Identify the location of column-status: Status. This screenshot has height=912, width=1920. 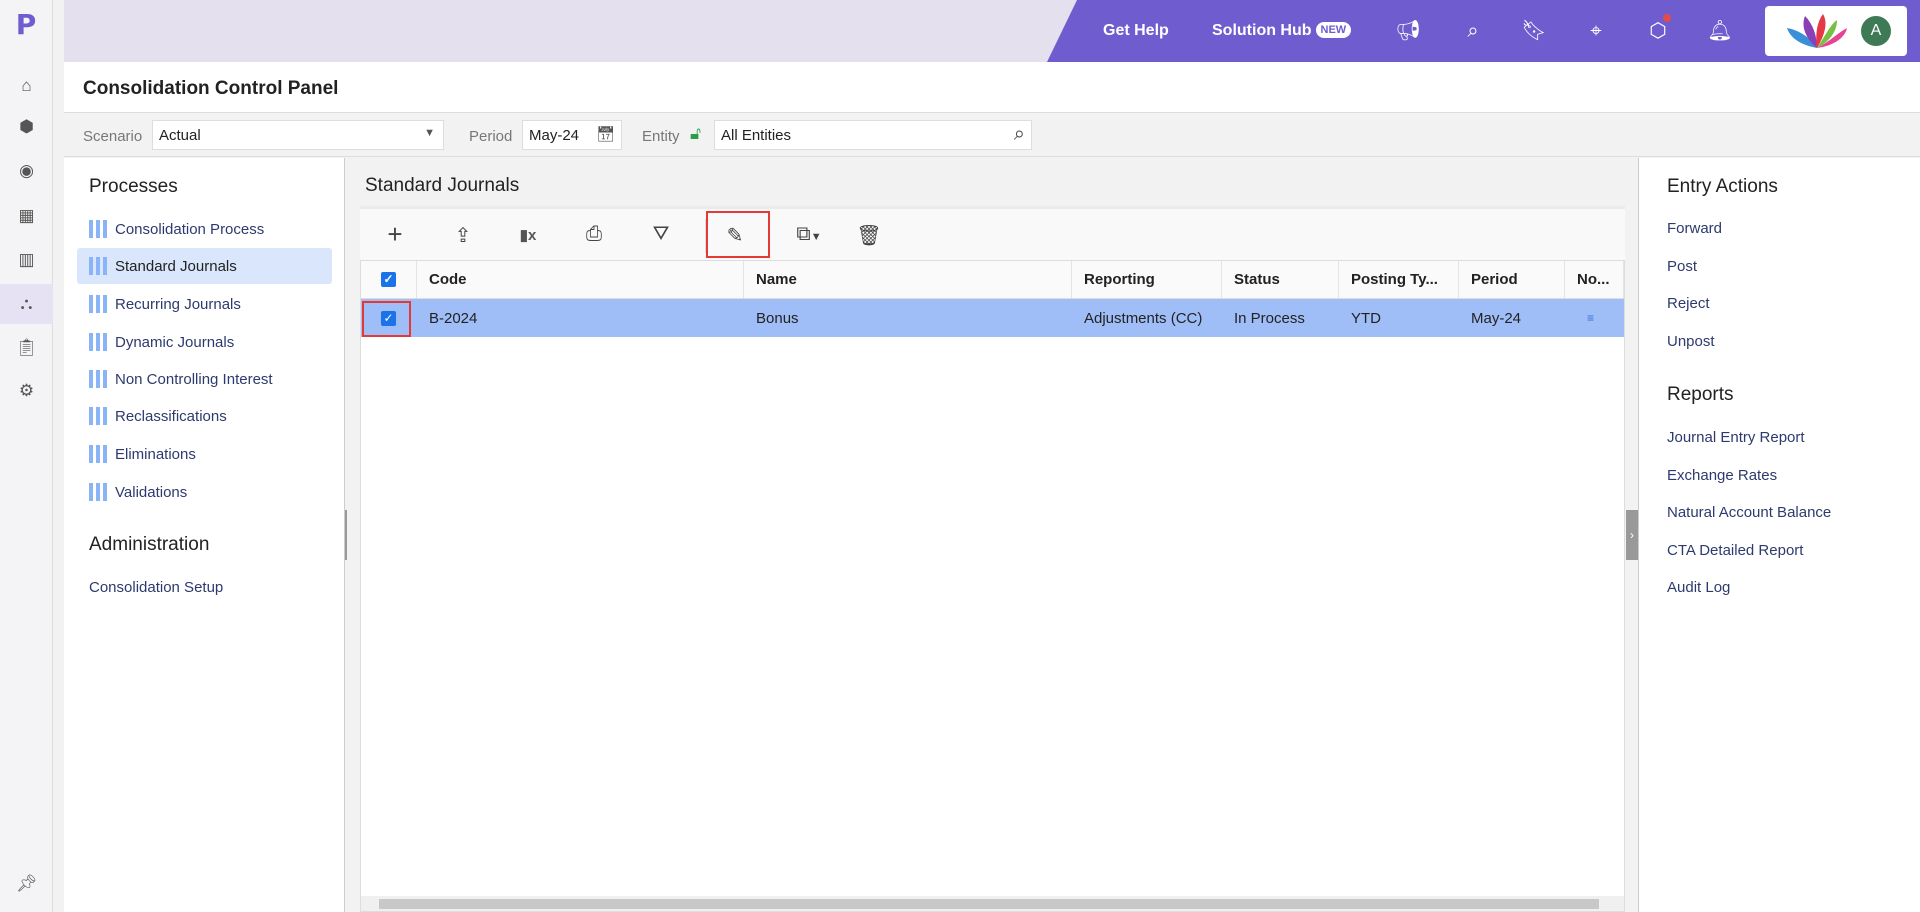
(1280, 279).